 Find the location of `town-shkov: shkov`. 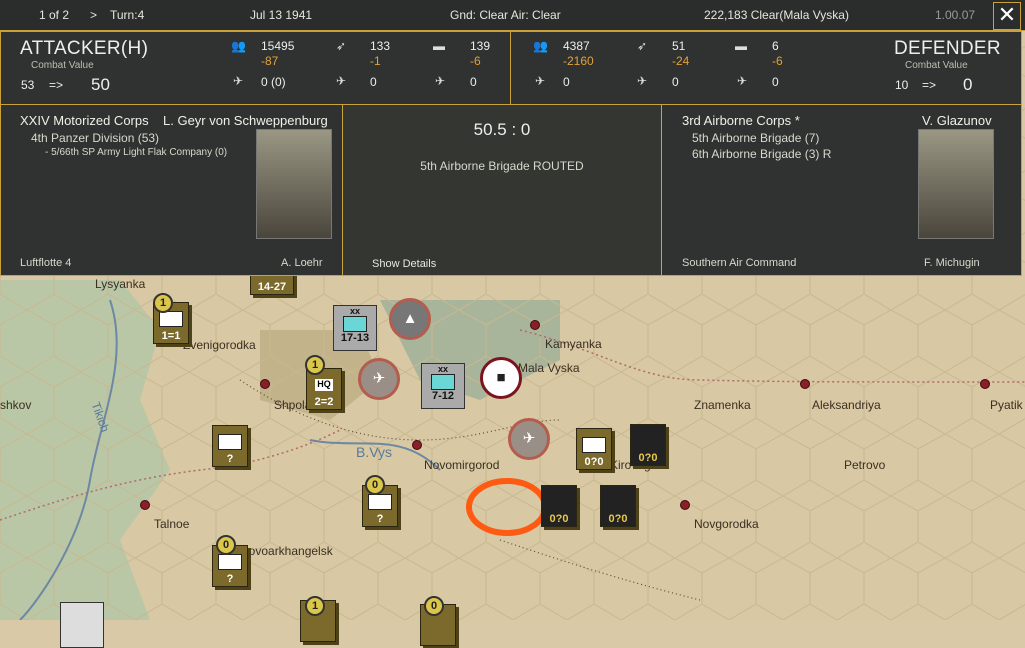

town-shkov: shkov is located at coordinates (16, 405).